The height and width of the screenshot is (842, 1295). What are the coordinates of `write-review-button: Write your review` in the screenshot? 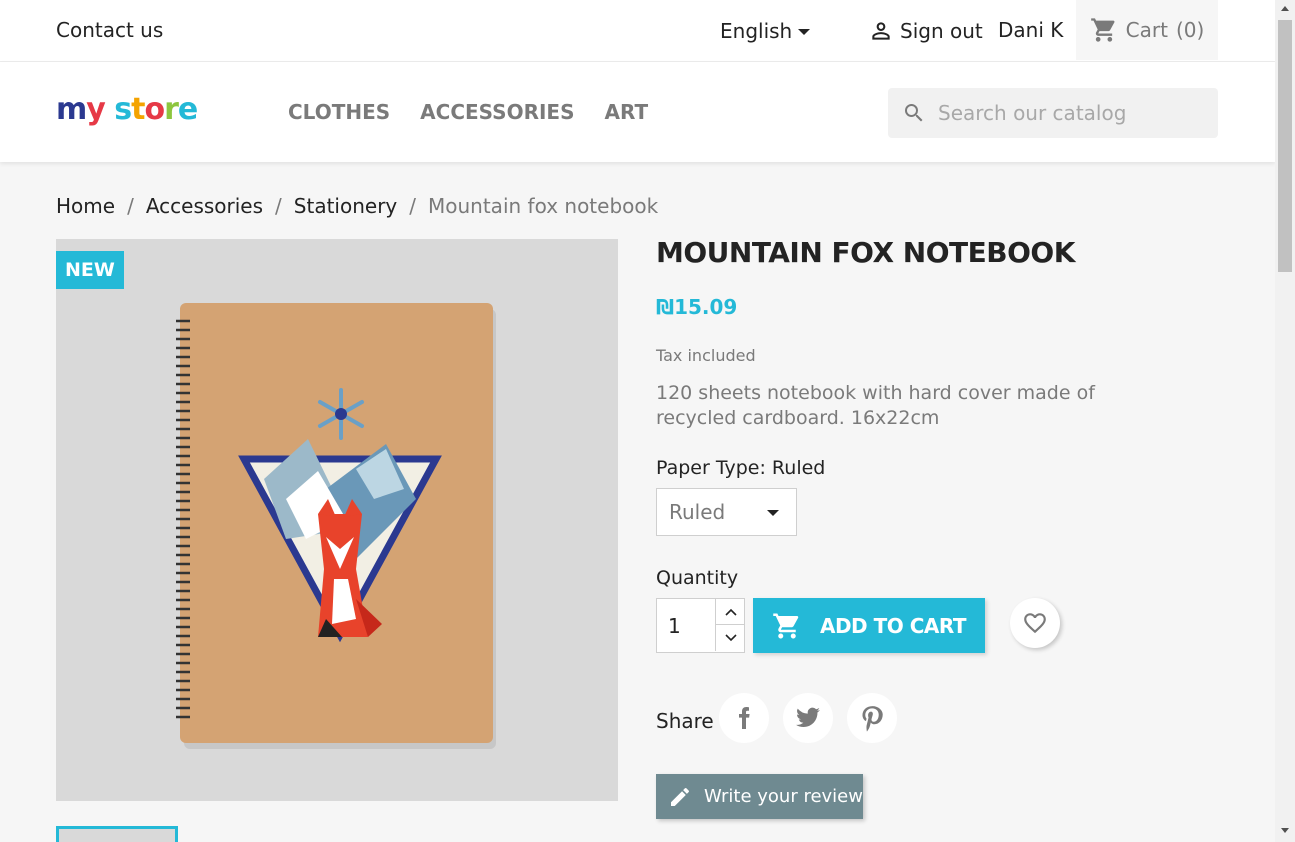 It's located at (759, 796).